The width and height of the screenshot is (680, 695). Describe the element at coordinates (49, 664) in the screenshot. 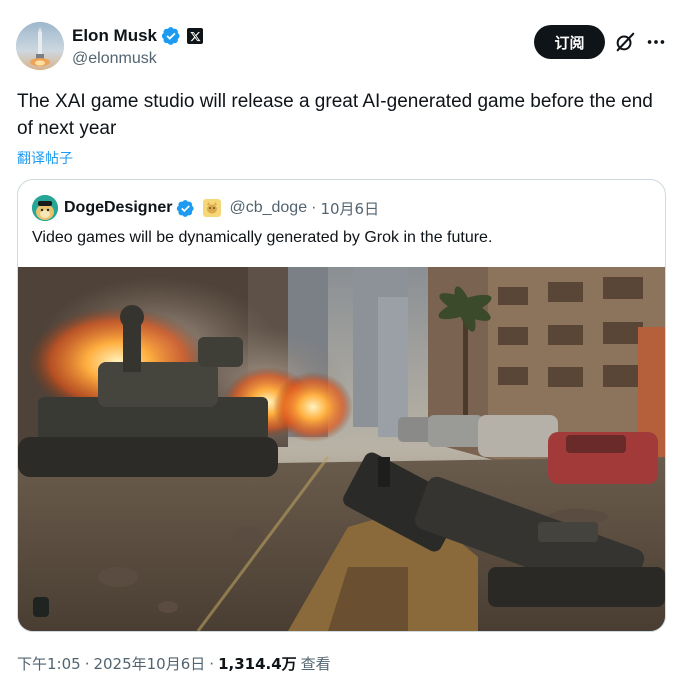

I see `post-time: 下午1:05` at that location.